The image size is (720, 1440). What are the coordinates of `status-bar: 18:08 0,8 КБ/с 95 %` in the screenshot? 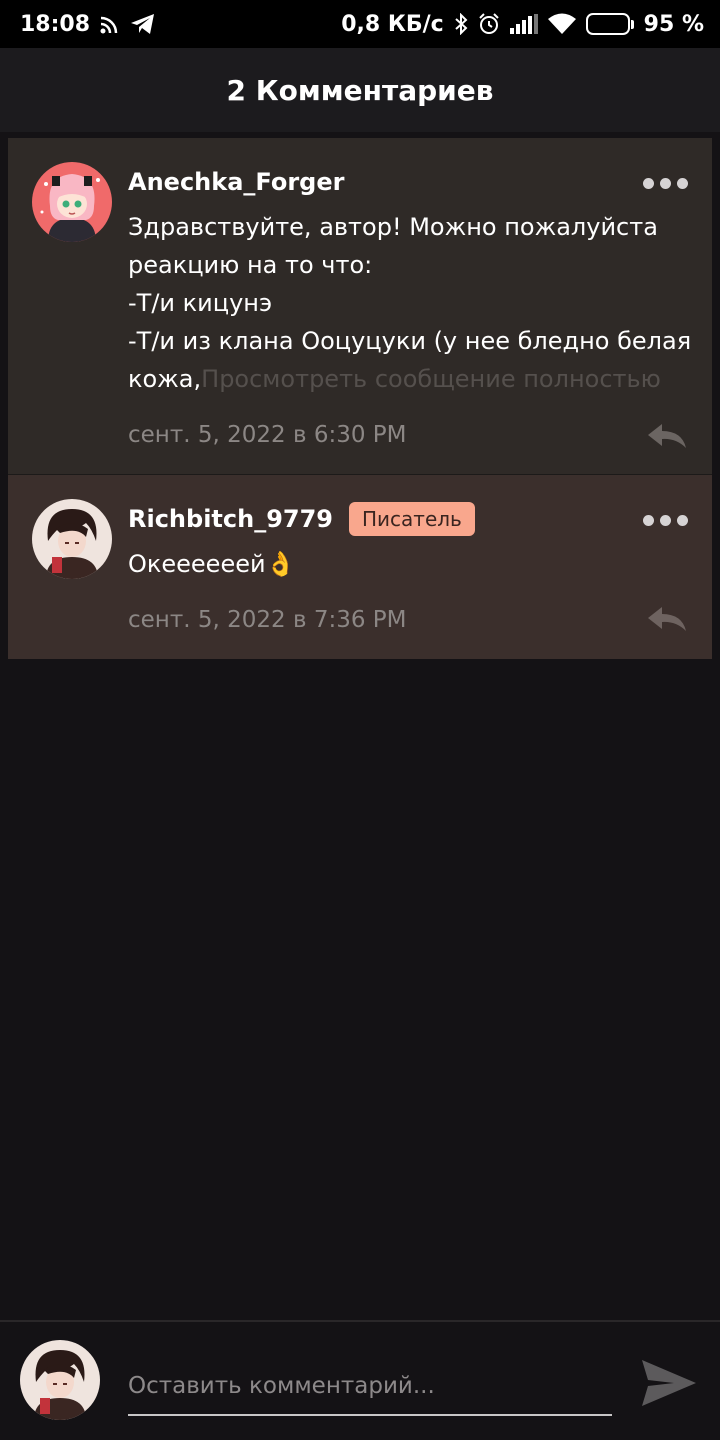 It's located at (360, 24).